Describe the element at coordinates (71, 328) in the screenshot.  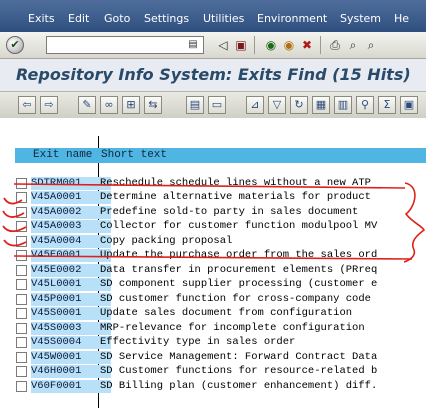
I see `exit-name: V45S0003` at that location.